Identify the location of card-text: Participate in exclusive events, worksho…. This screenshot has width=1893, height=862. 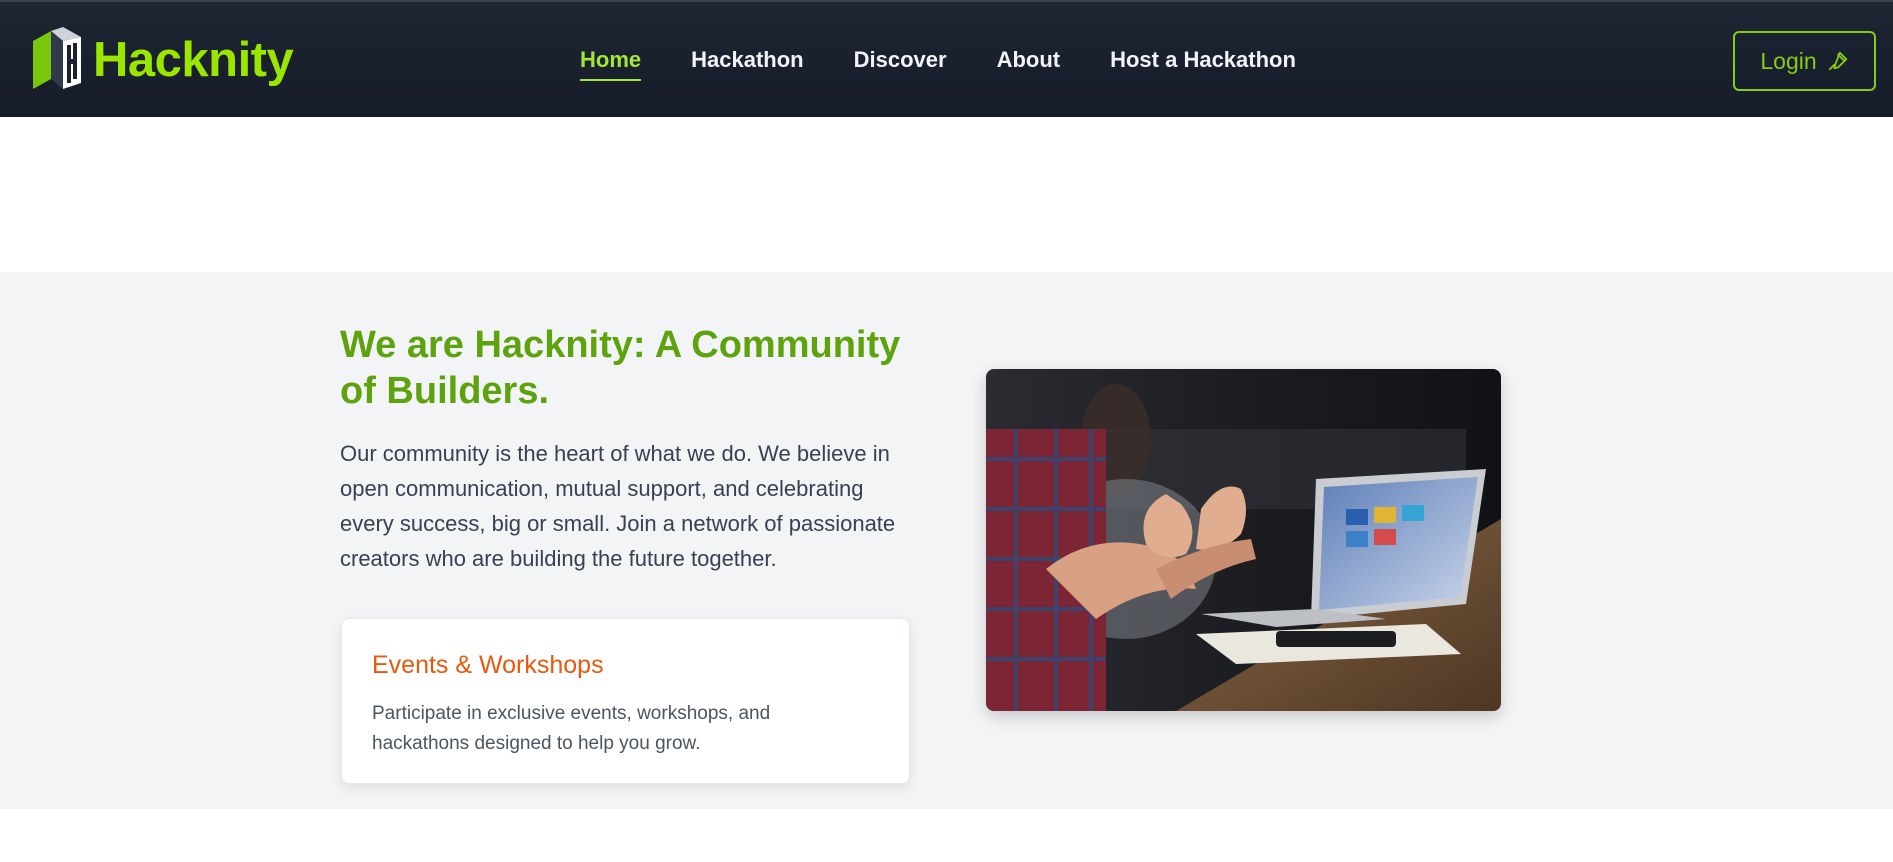
(571, 728).